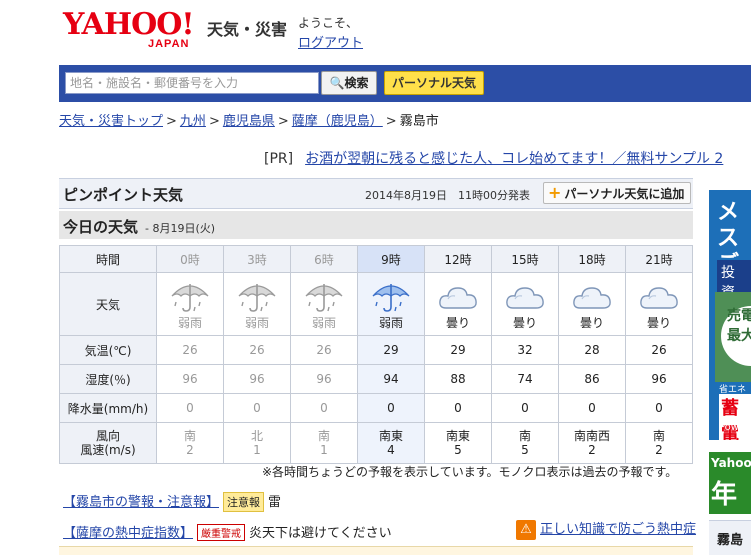  I want to click on humidity-cell: 86, so click(592, 379).